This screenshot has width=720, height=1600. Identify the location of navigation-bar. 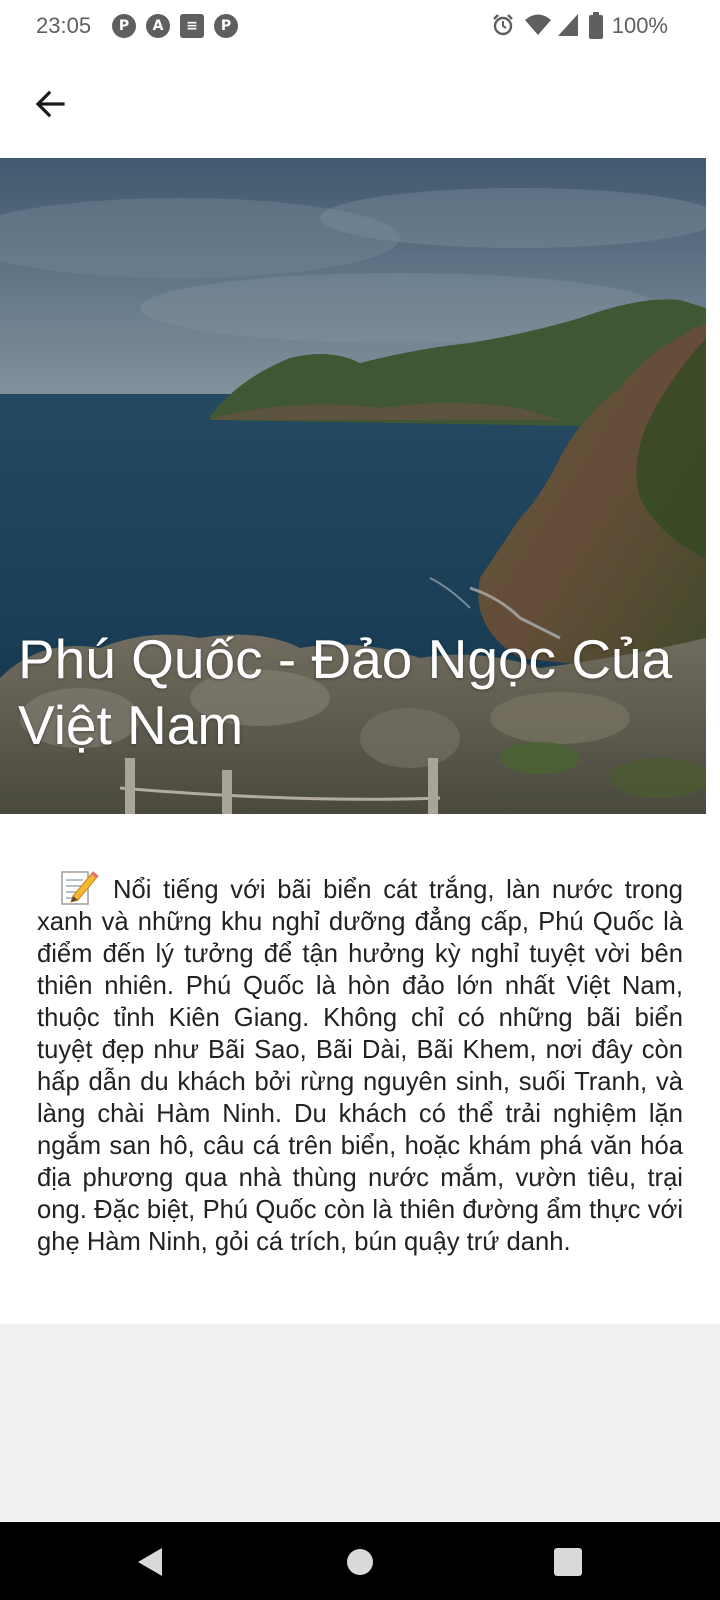
(360, 1561).